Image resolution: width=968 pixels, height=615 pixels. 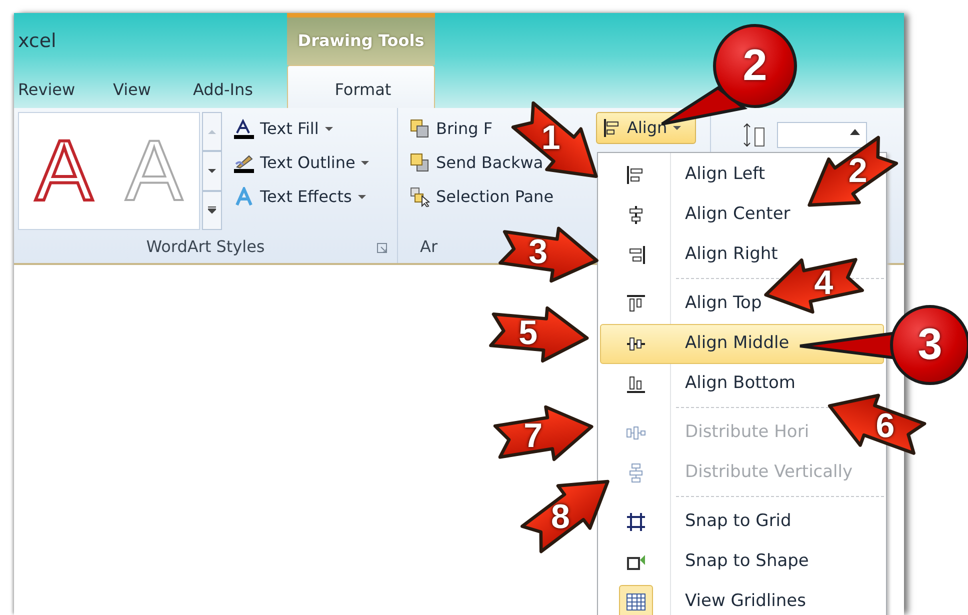 What do you see at coordinates (420, 163) in the screenshot?
I see `send-backward-icon` at bounding box center [420, 163].